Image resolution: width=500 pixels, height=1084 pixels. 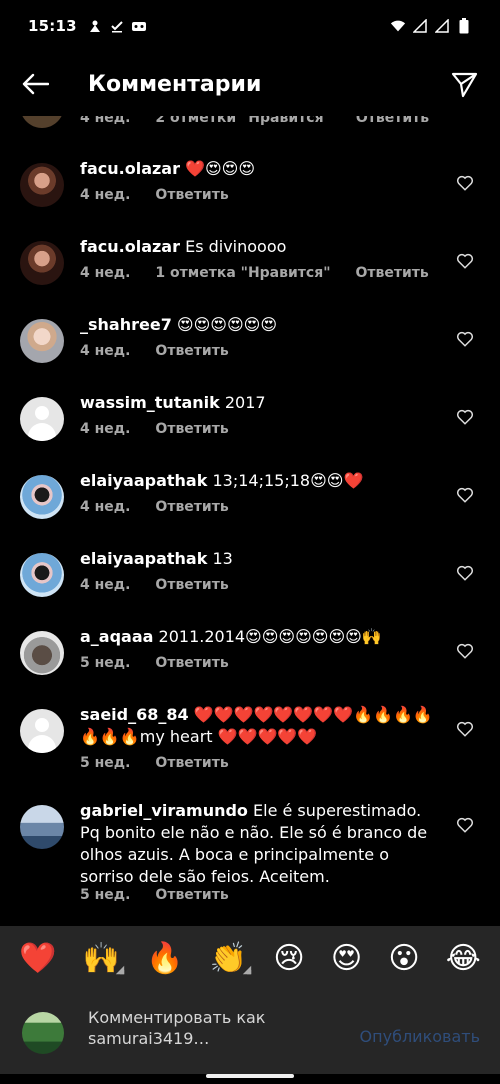 I want to click on arrow-left-icon, so click(x=35, y=84).